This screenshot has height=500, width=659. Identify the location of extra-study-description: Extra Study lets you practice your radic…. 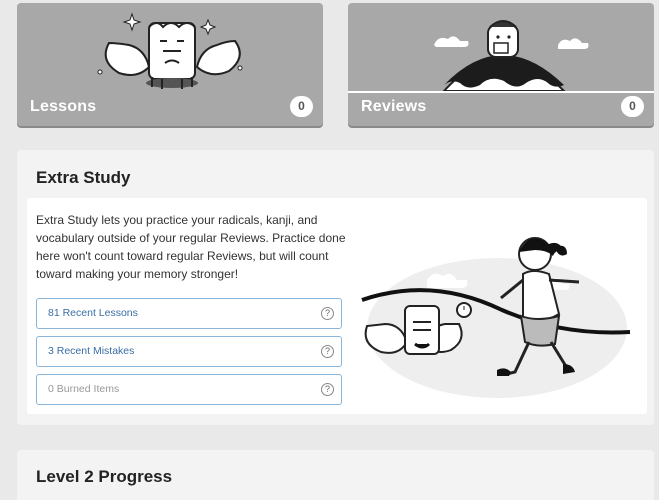
(191, 247).